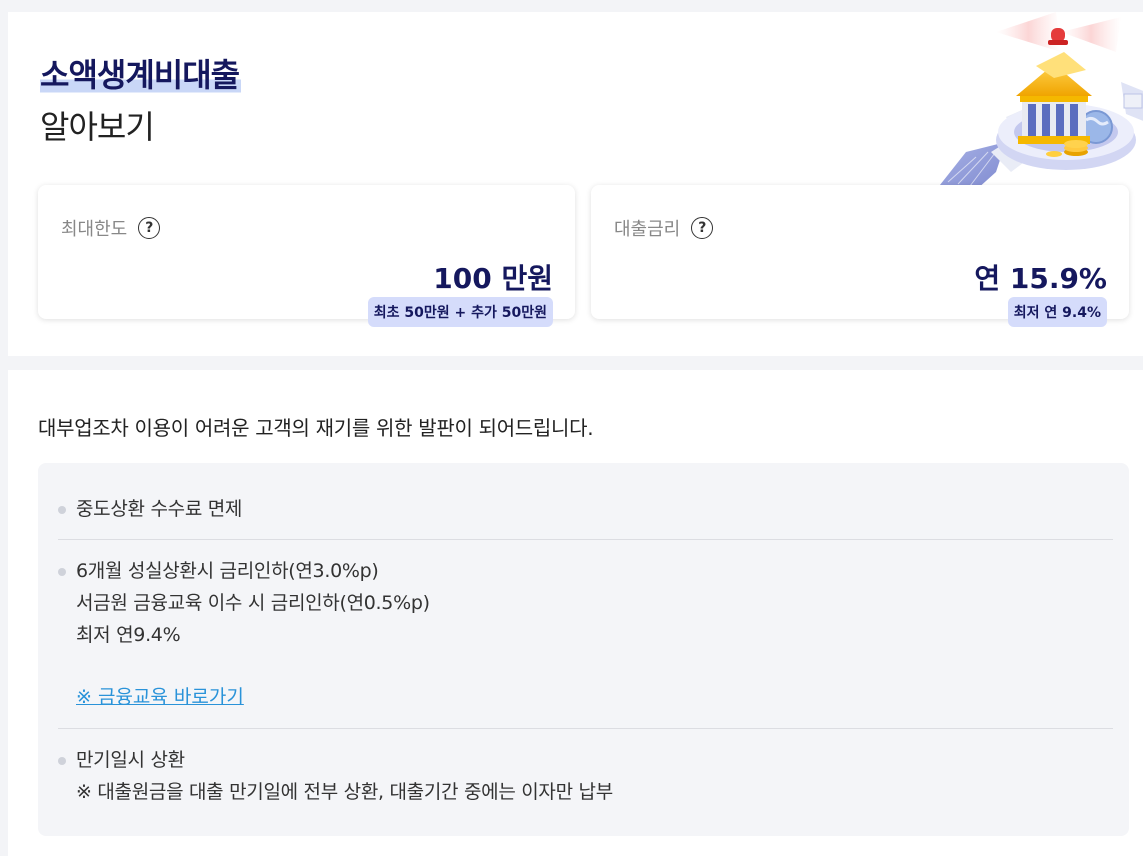 The image size is (1143, 856). What do you see at coordinates (1040, 278) in the screenshot?
I see `interest-rate-value: 연 15.9%` at bounding box center [1040, 278].